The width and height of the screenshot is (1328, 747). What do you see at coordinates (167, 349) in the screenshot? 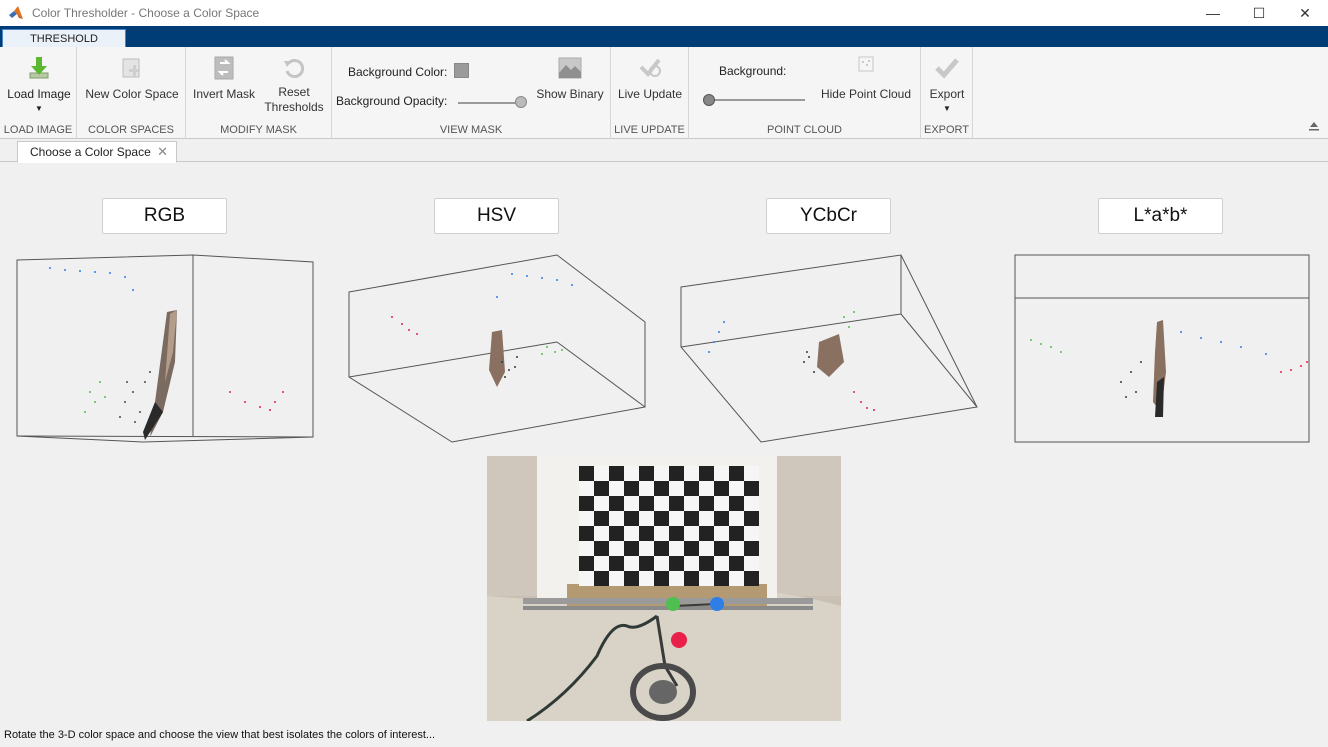
I see `rgb-point-cloud` at bounding box center [167, 349].